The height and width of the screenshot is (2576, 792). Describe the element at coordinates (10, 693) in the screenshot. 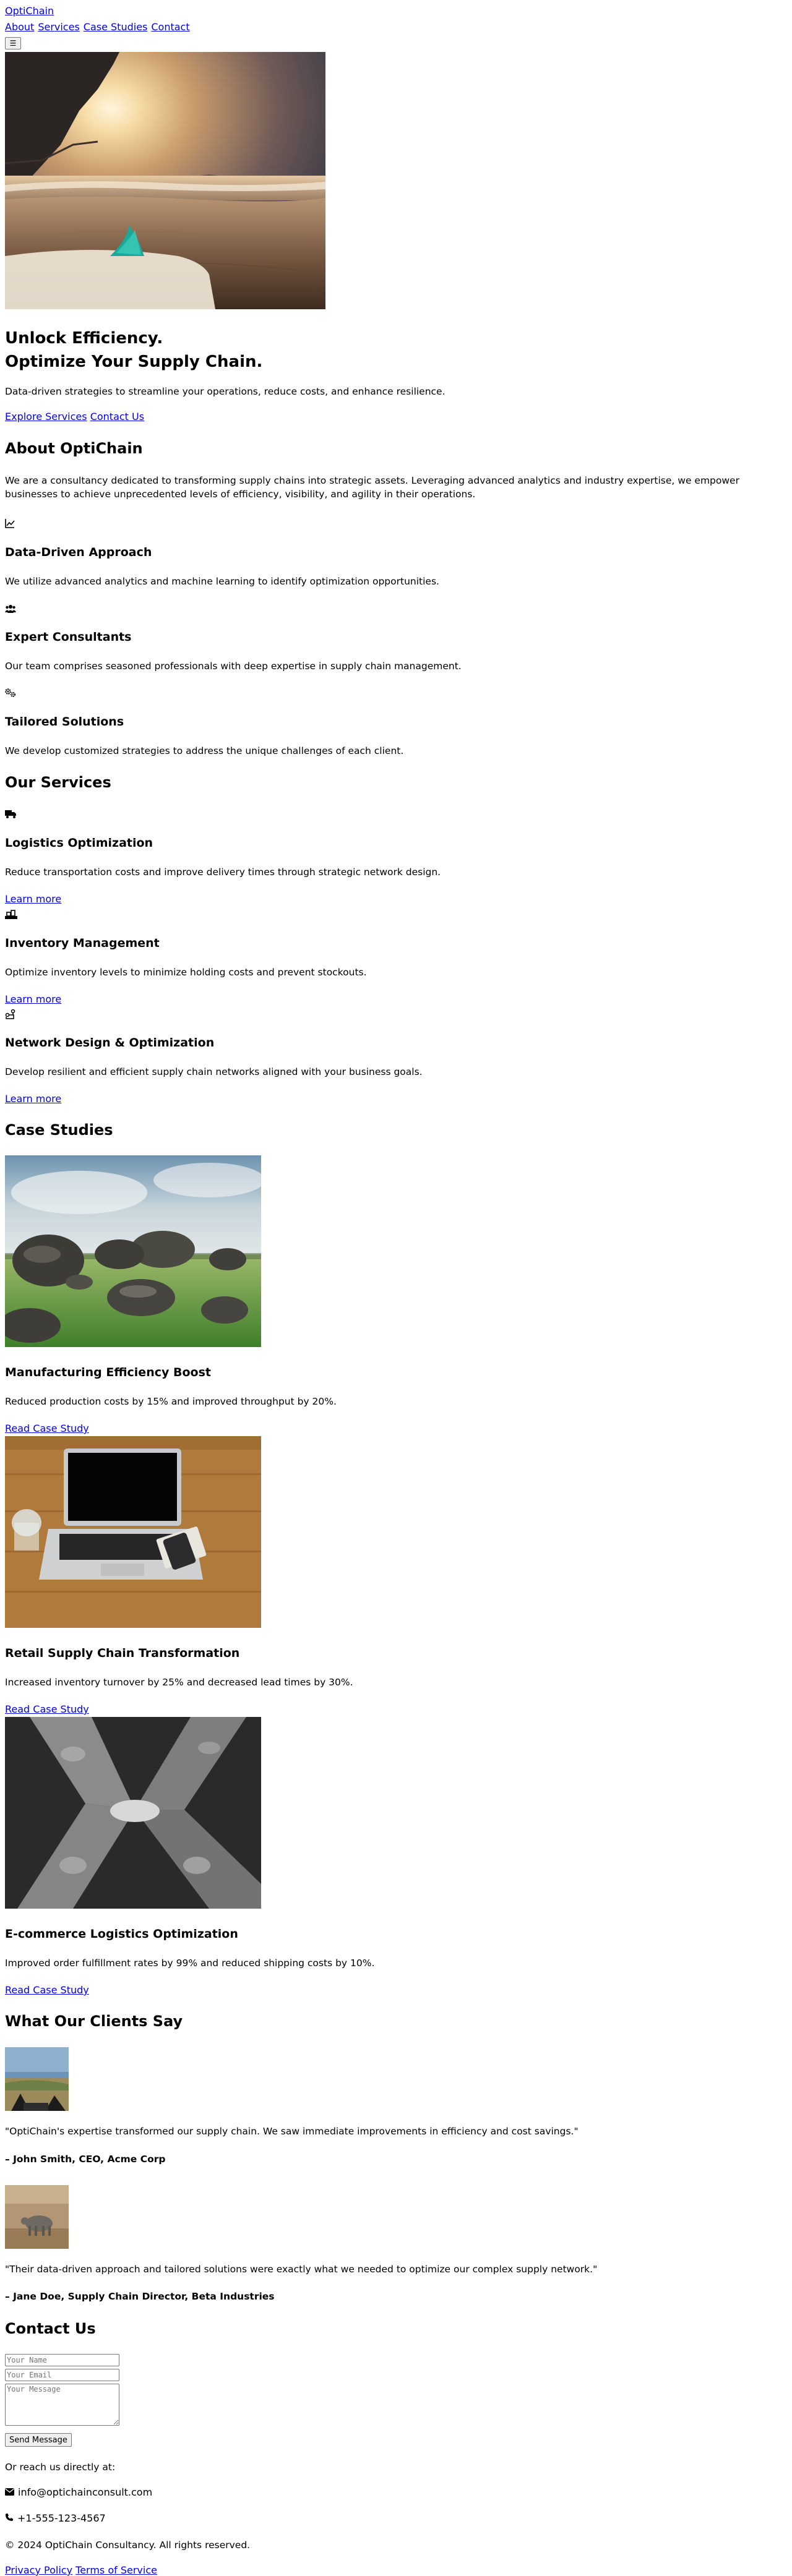

I see `gears-icon` at that location.